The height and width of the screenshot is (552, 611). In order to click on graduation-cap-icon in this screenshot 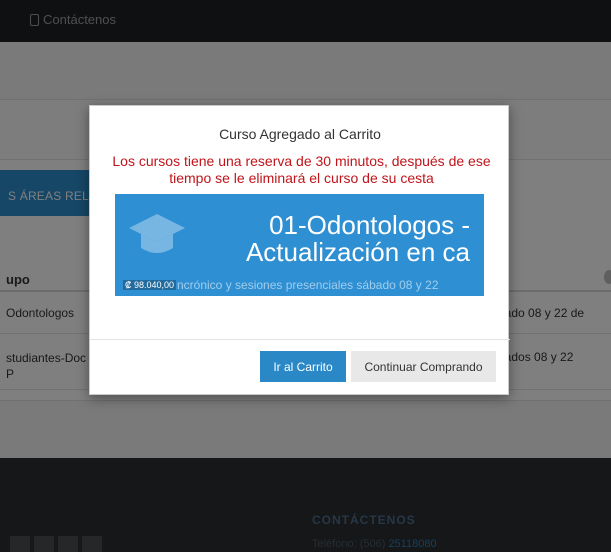, I will do `click(157, 233)`.